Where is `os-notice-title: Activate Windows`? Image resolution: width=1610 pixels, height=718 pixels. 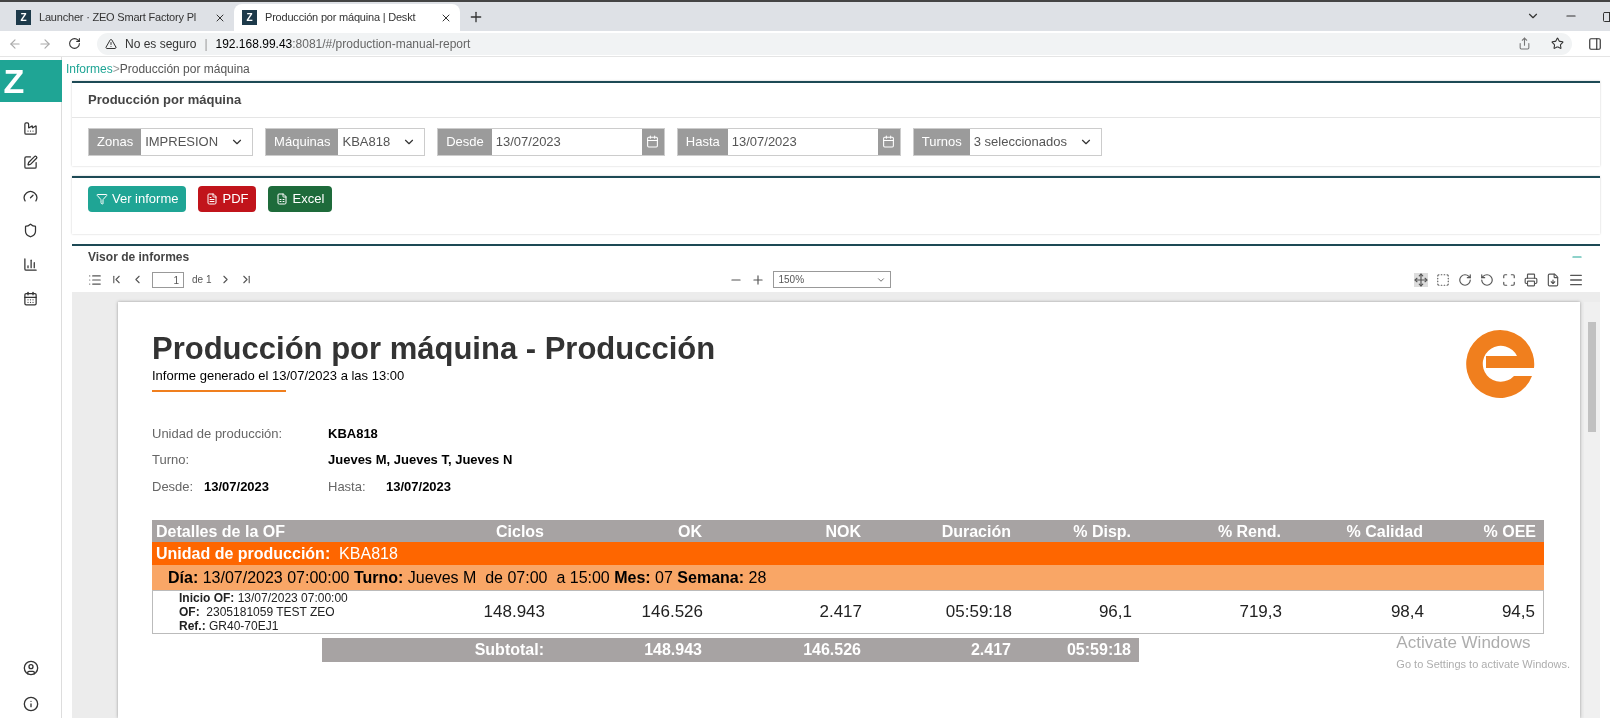 os-notice-title: Activate Windows is located at coordinates (1464, 643).